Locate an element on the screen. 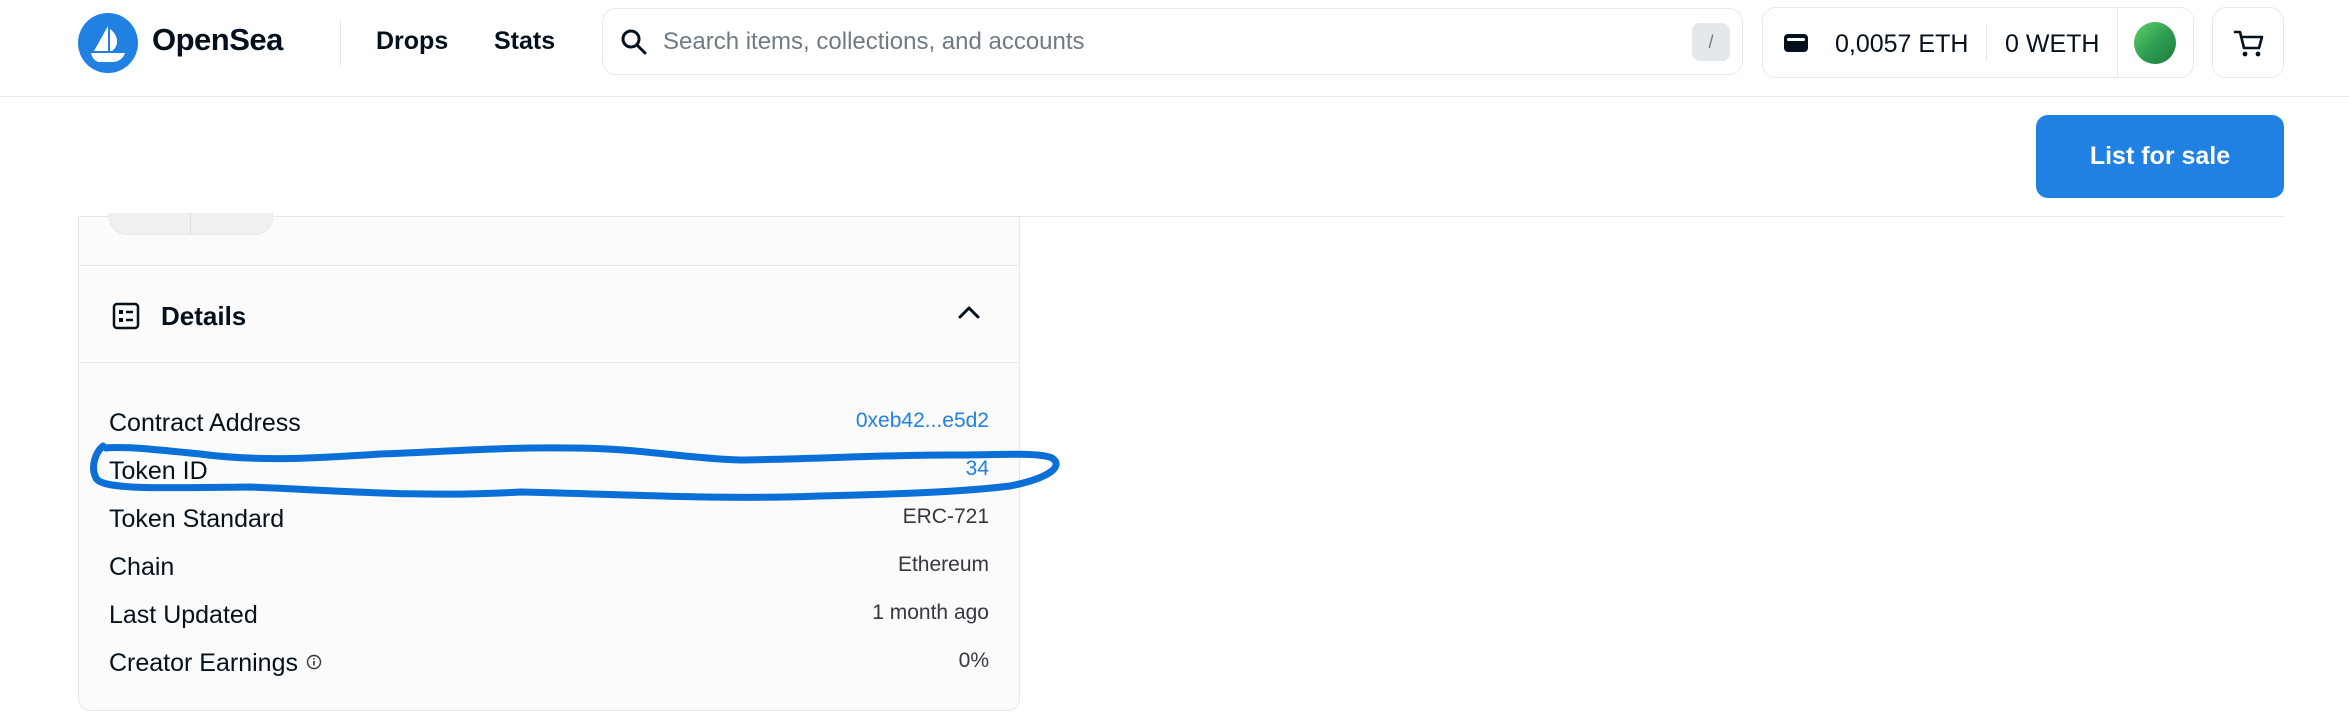 The height and width of the screenshot is (712, 2349). search-bar: / is located at coordinates (1172, 41).